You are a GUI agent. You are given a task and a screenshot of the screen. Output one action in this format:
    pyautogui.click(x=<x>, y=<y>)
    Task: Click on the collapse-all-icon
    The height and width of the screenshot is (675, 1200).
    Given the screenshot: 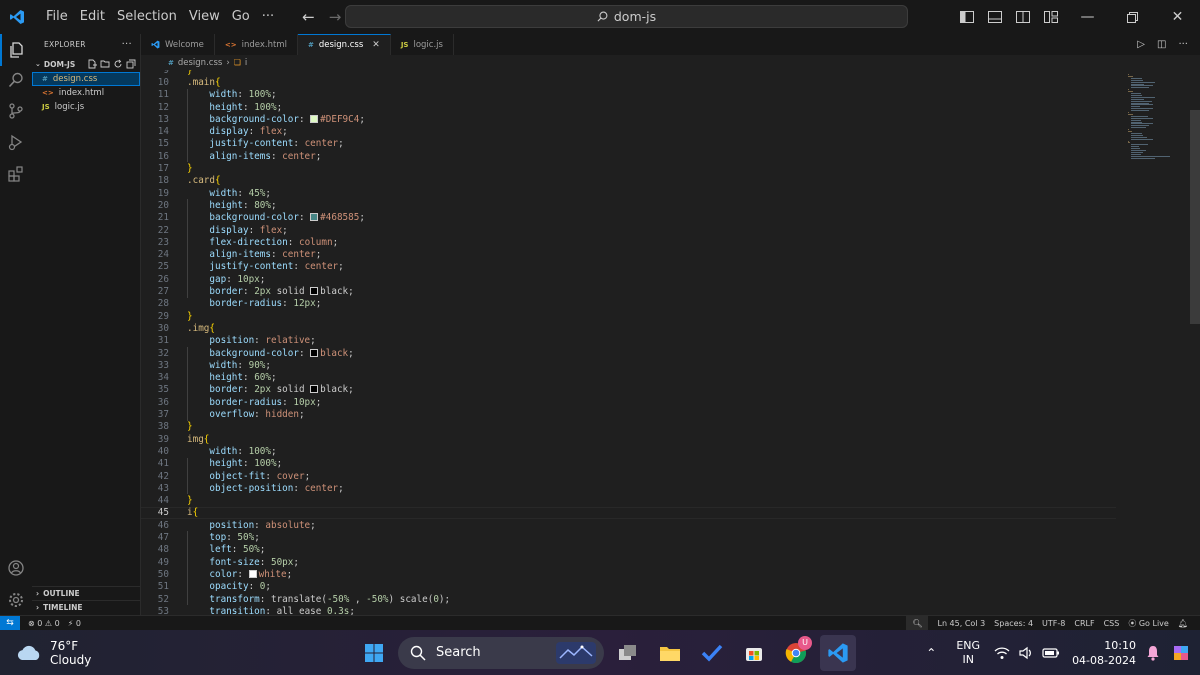 What is the action you would take?
    pyautogui.click(x=131, y=64)
    